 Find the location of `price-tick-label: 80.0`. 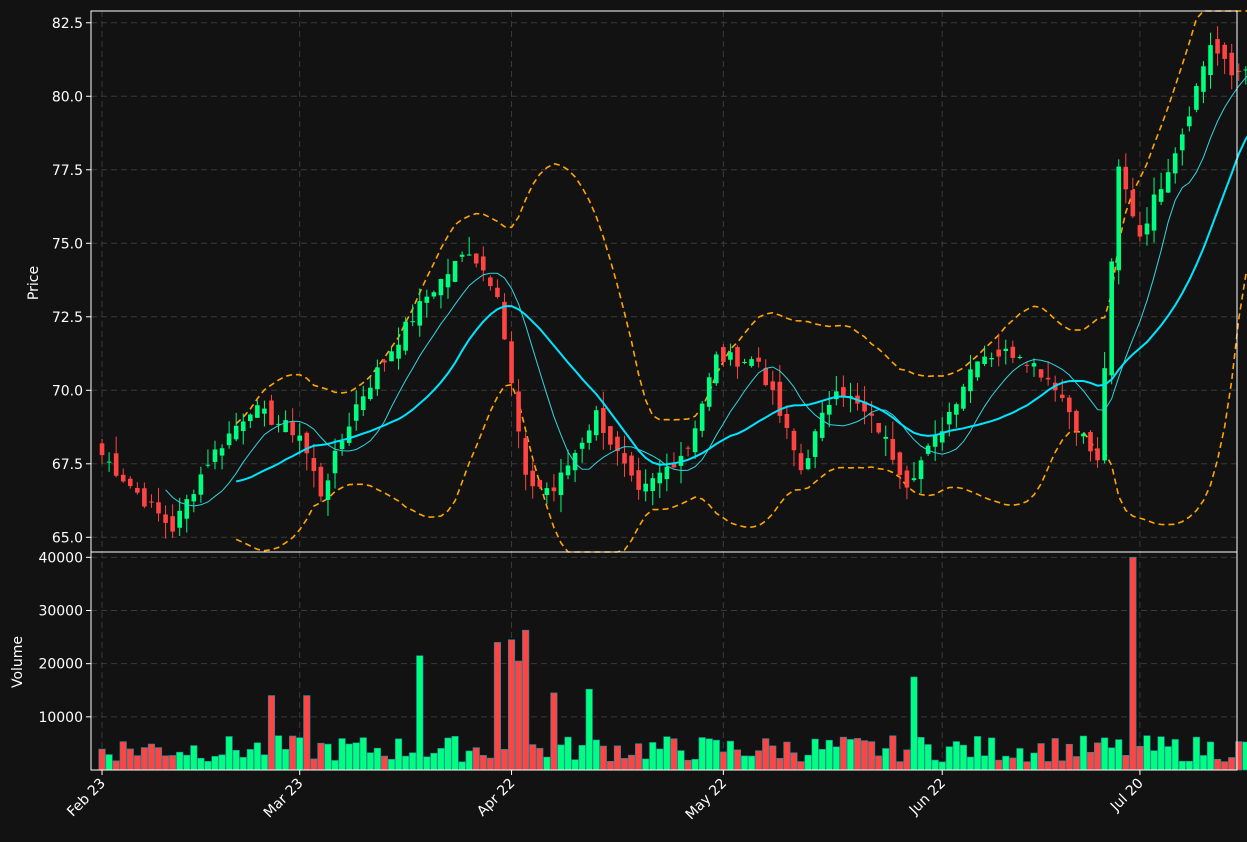

price-tick-label: 80.0 is located at coordinates (67, 97).